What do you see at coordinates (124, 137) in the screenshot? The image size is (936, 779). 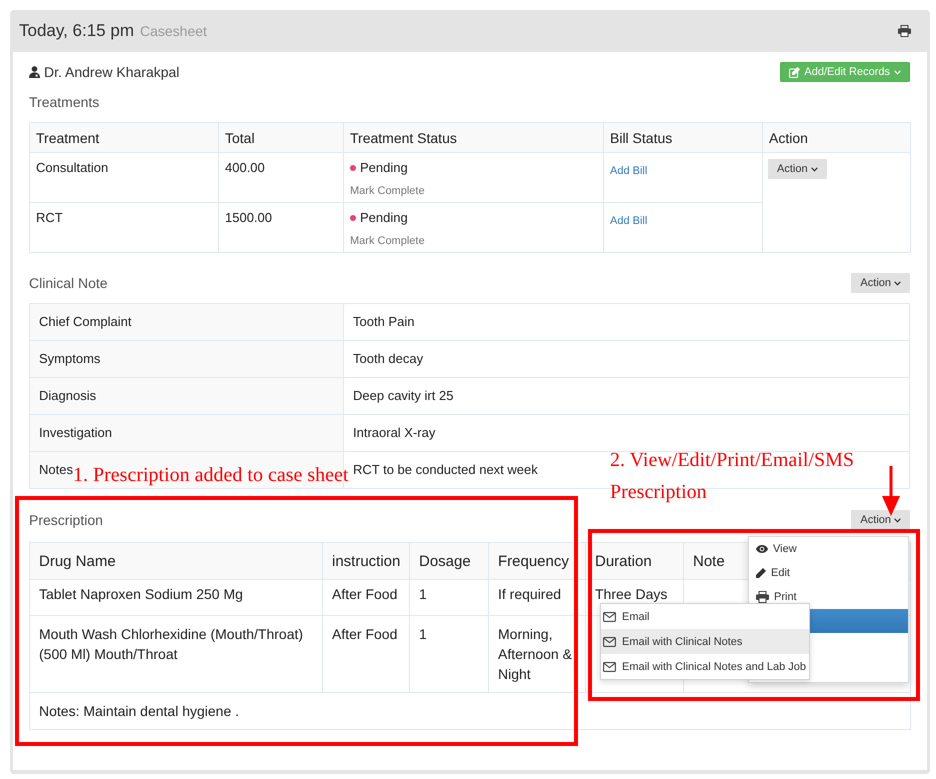 I see `column-header: Treatment` at bounding box center [124, 137].